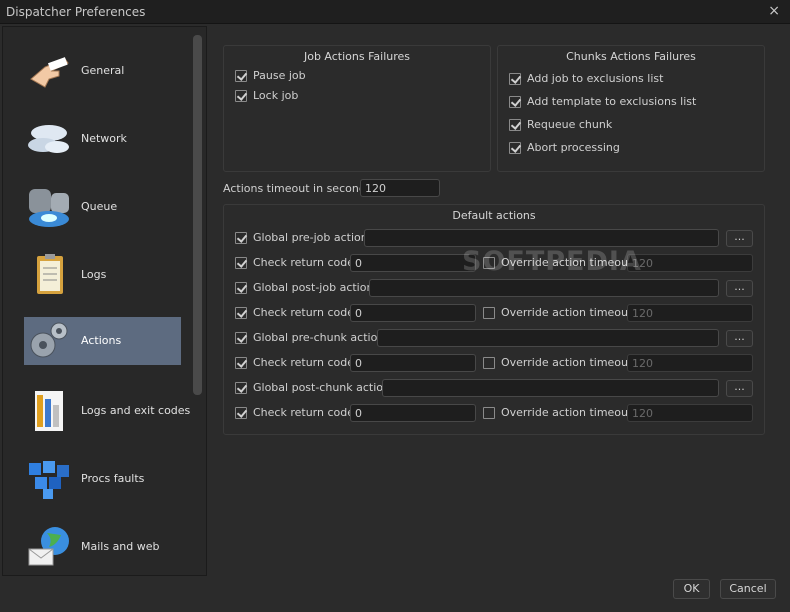 This screenshot has height=612, width=790. What do you see at coordinates (515, 125) in the screenshot?
I see `requeue-chunk-checkbox` at bounding box center [515, 125].